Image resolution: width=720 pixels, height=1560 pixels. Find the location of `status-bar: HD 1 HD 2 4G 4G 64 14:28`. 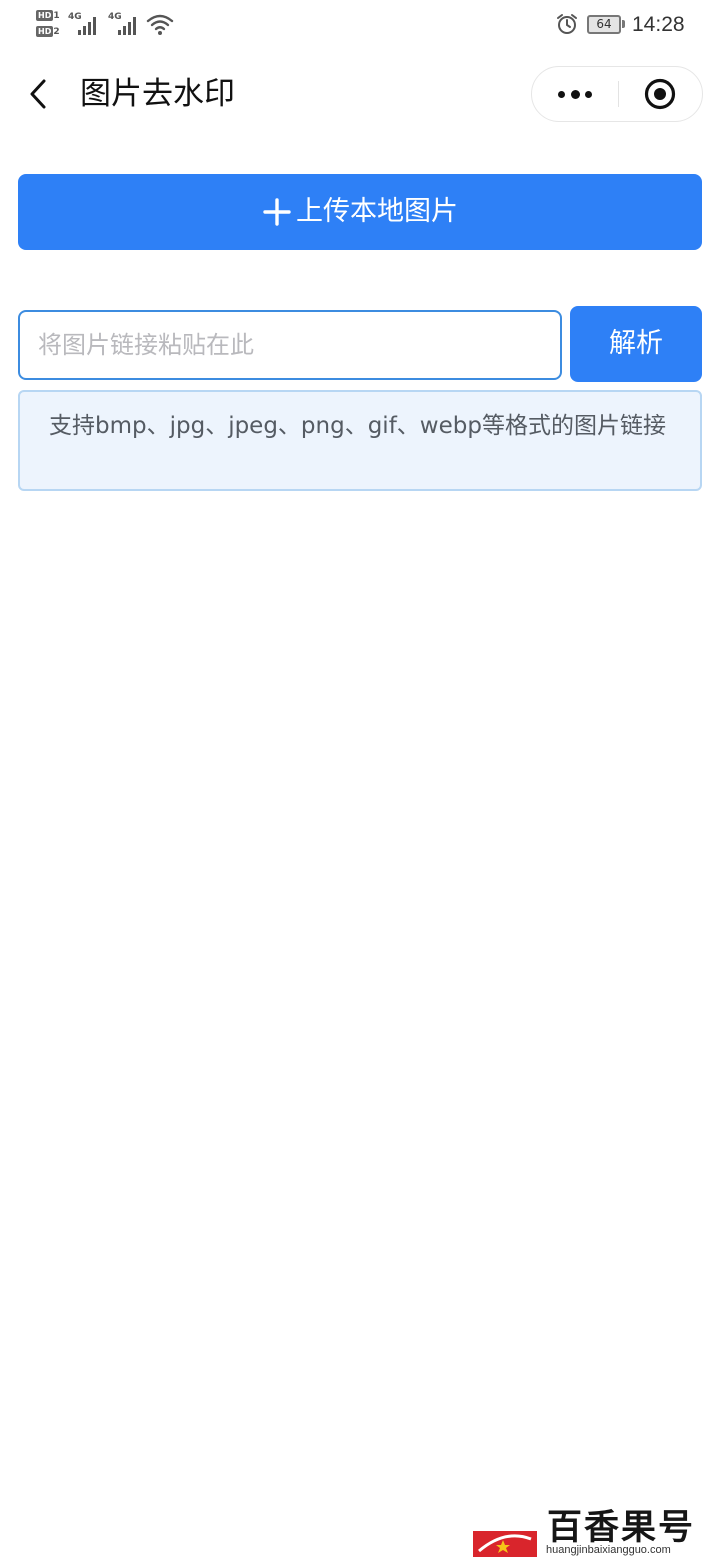

status-bar: HD 1 HD 2 4G 4G 64 14:28 is located at coordinates (360, 25).